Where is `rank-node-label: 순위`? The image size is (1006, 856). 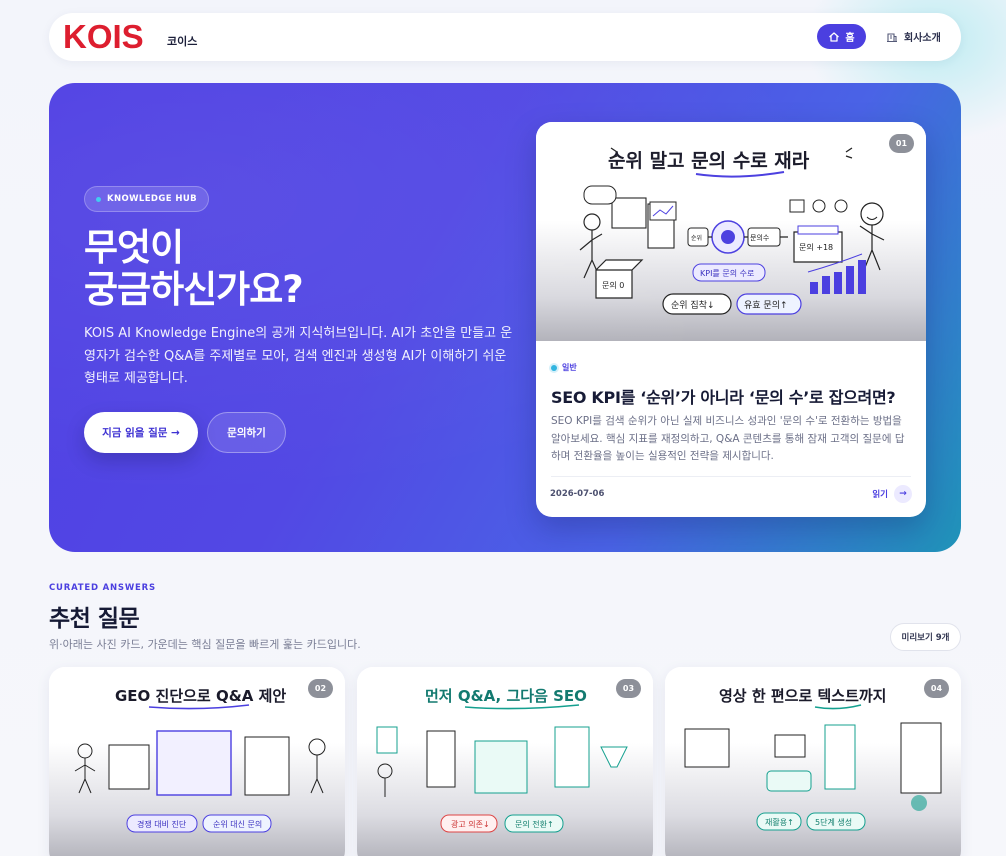
rank-node-label: 순위 is located at coordinates (696, 238).